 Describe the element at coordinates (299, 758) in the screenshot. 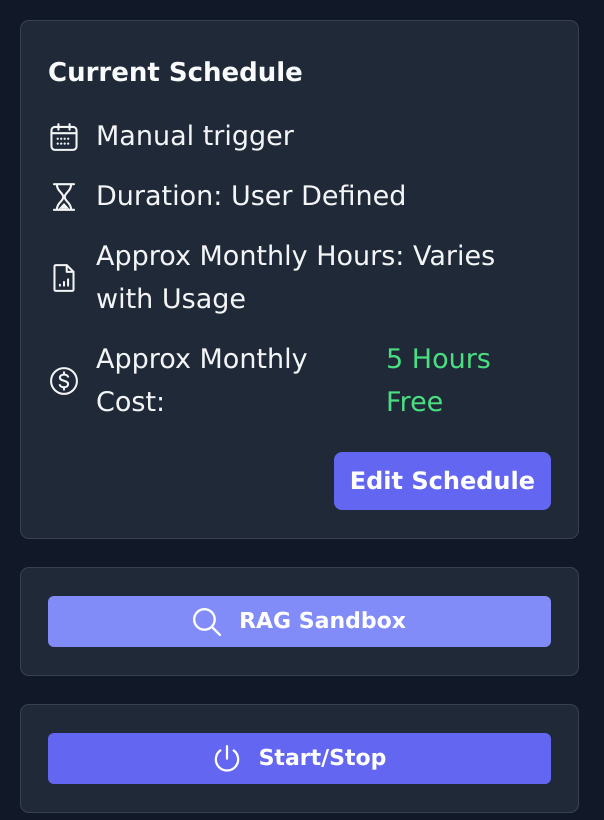

I see `start-stop-button: Start/Stop` at that location.